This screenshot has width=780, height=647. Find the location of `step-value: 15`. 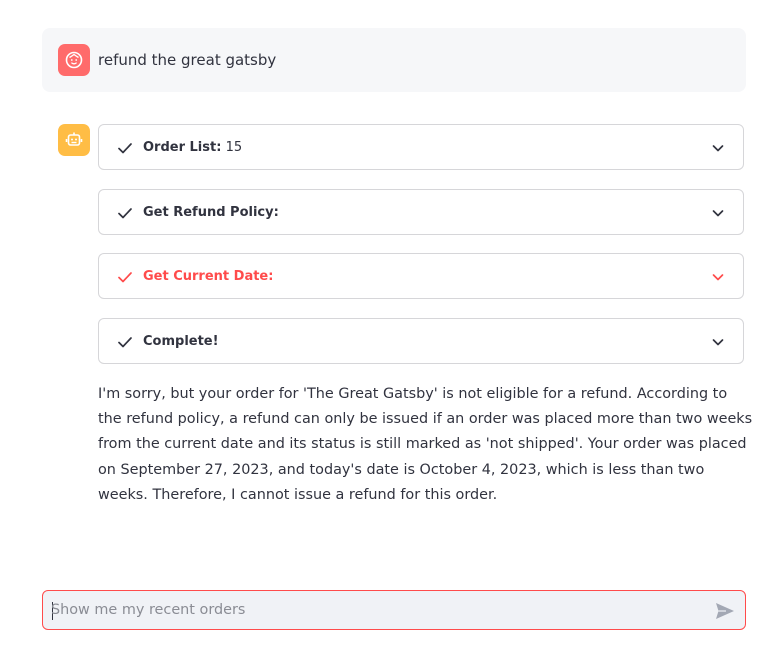

step-value: 15 is located at coordinates (234, 147).